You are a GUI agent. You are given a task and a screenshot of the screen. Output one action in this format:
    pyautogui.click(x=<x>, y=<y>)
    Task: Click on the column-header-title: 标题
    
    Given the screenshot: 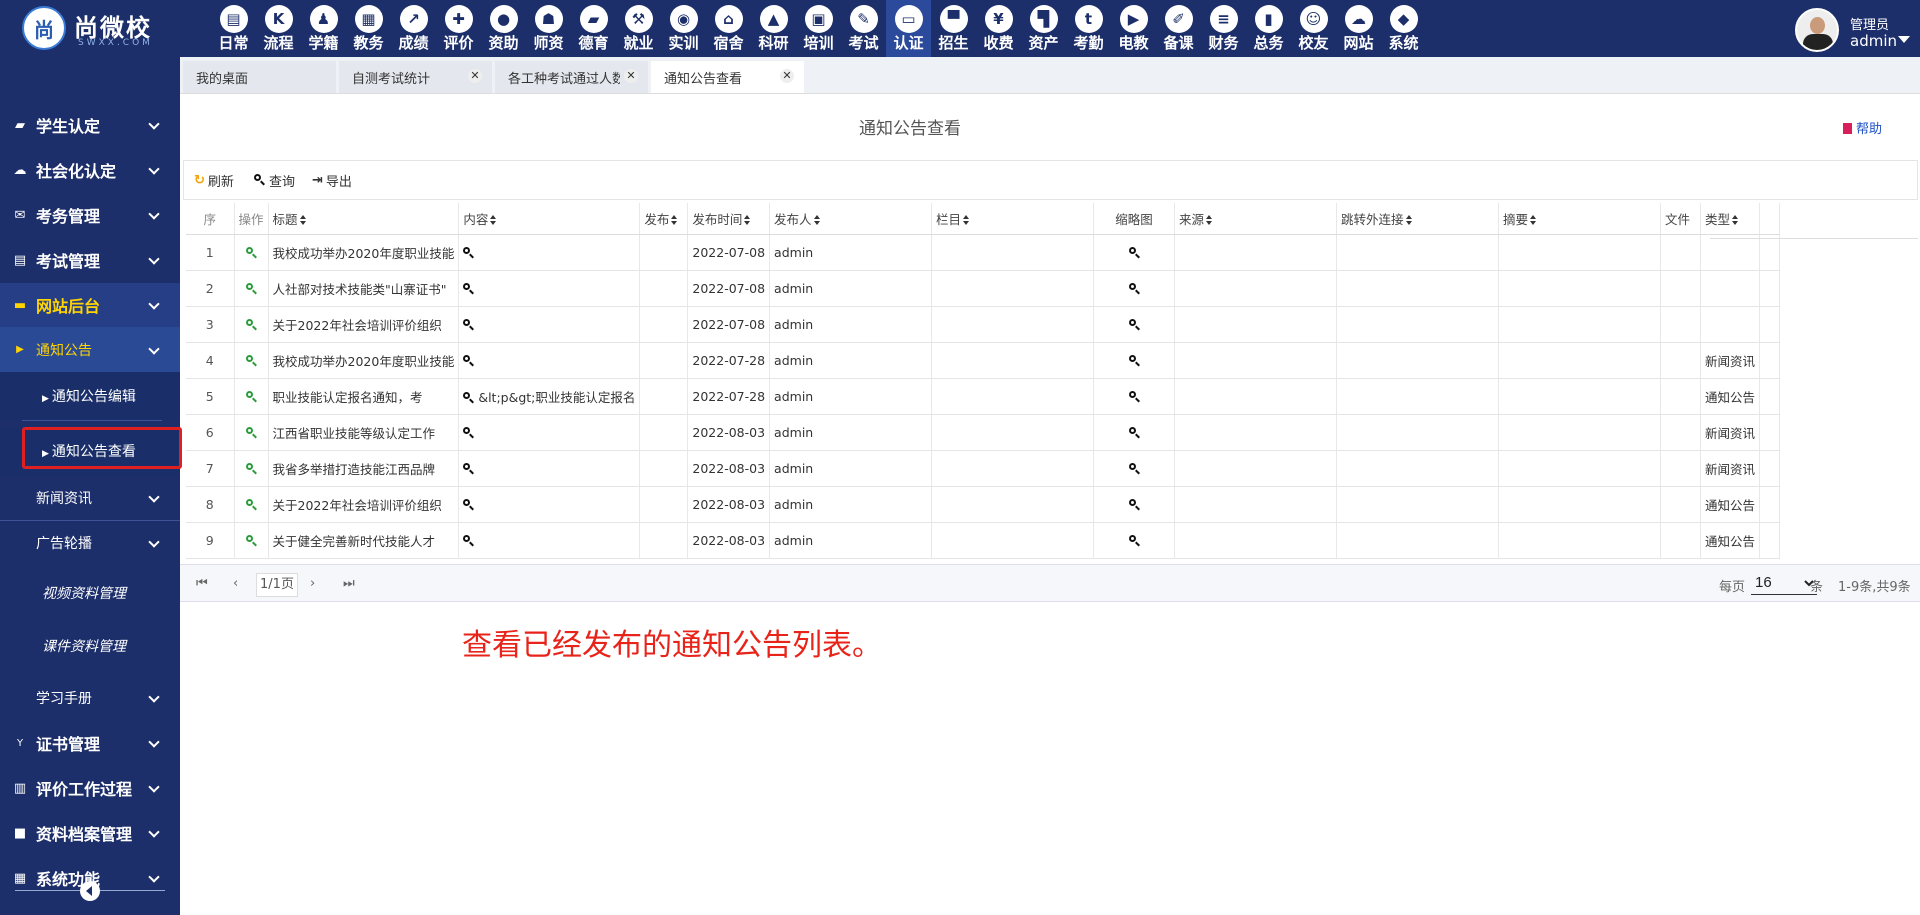 What is the action you would take?
    pyautogui.click(x=364, y=219)
    